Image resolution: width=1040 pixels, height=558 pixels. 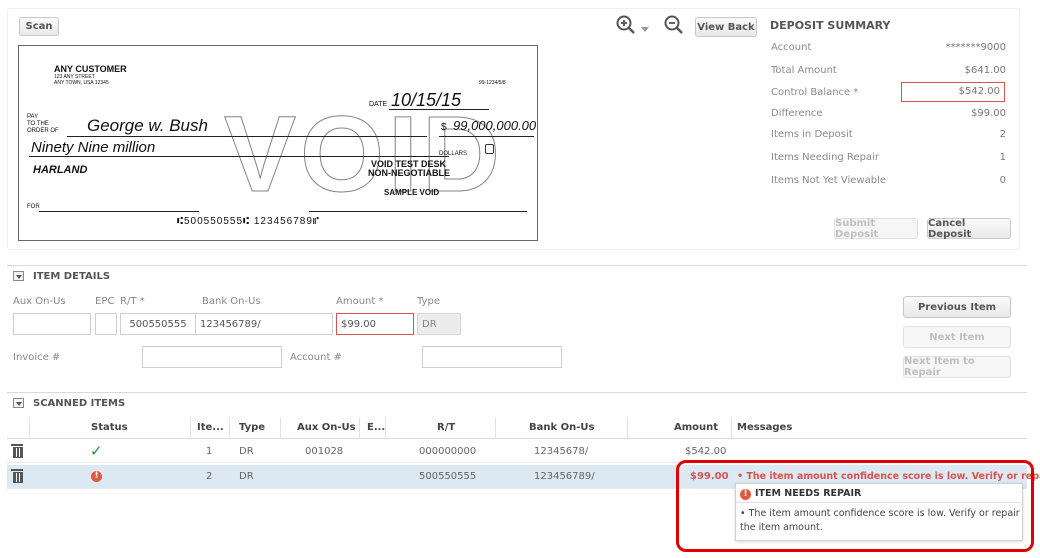 I want to click on account-input, so click(x=492, y=357).